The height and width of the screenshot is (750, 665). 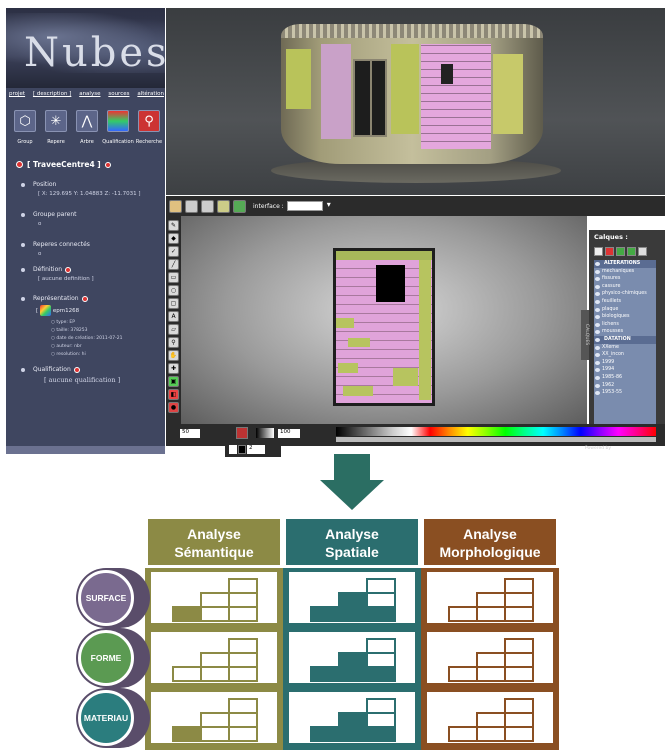 I want to click on tool-qualification-button: Qualification, so click(x=118, y=130).